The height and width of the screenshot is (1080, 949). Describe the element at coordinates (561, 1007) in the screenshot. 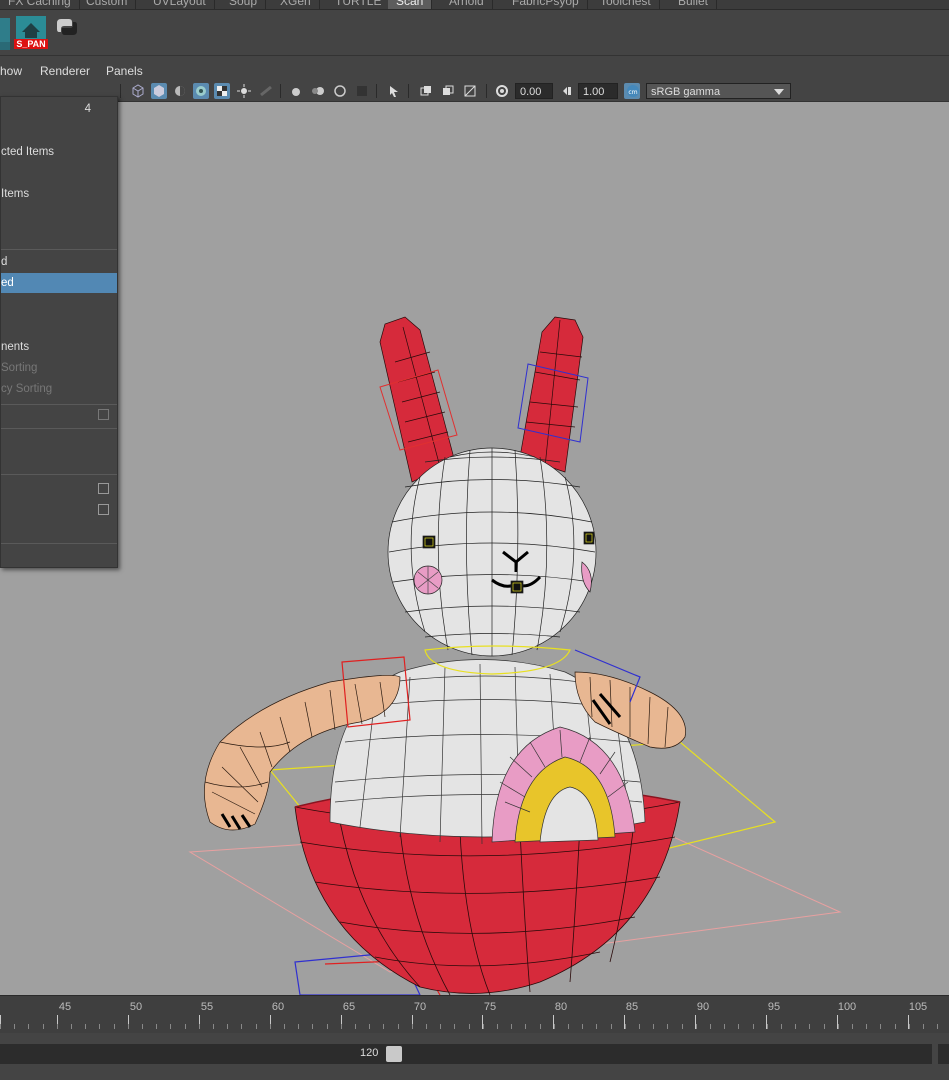

I see `time-tick-label: 80` at that location.